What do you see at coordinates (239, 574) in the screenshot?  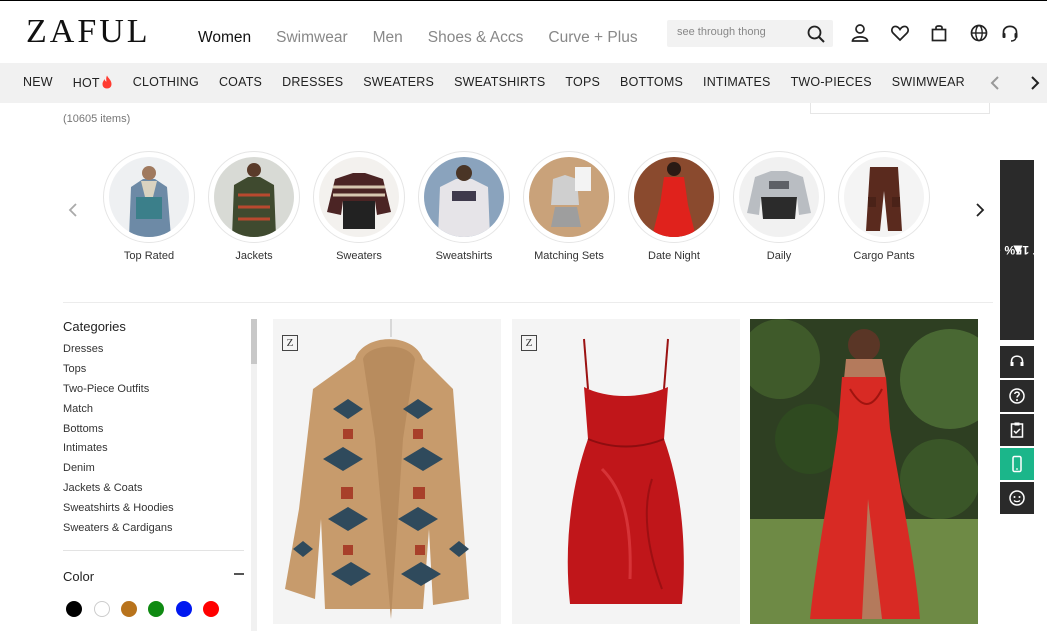 I see `collapse-minus-icon` at bounding box center [239, 574].